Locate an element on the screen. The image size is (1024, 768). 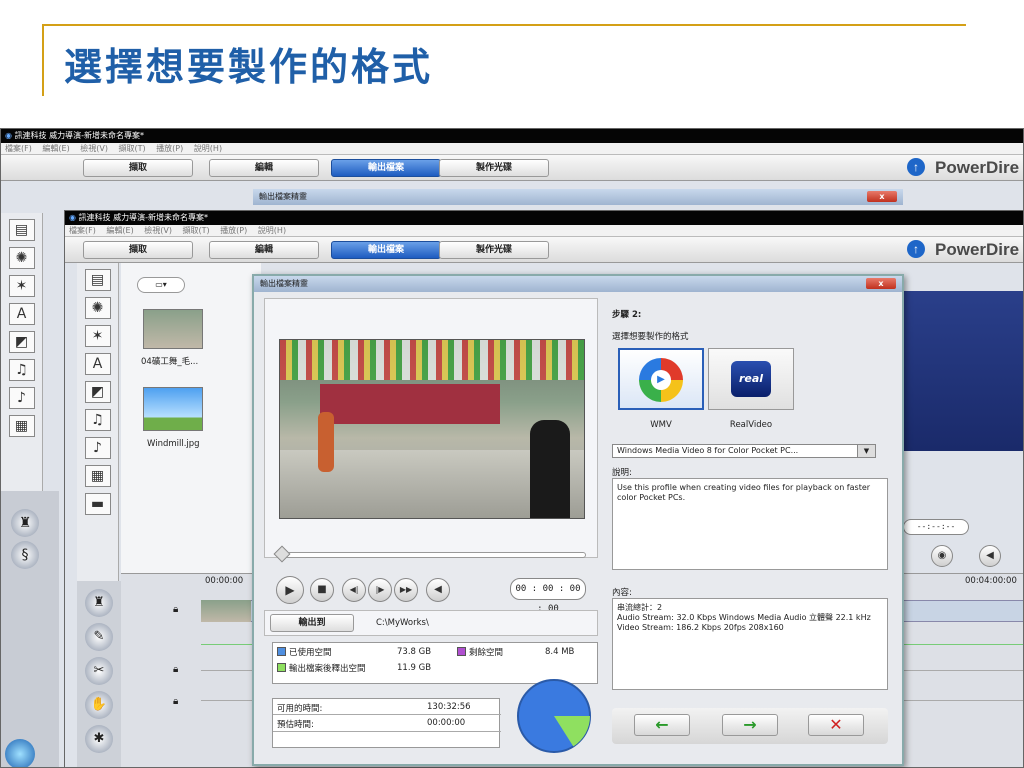
content-line: Video Stream: 186.2 Kbps 20fps 208x160 is located at coordinates (700, 627).